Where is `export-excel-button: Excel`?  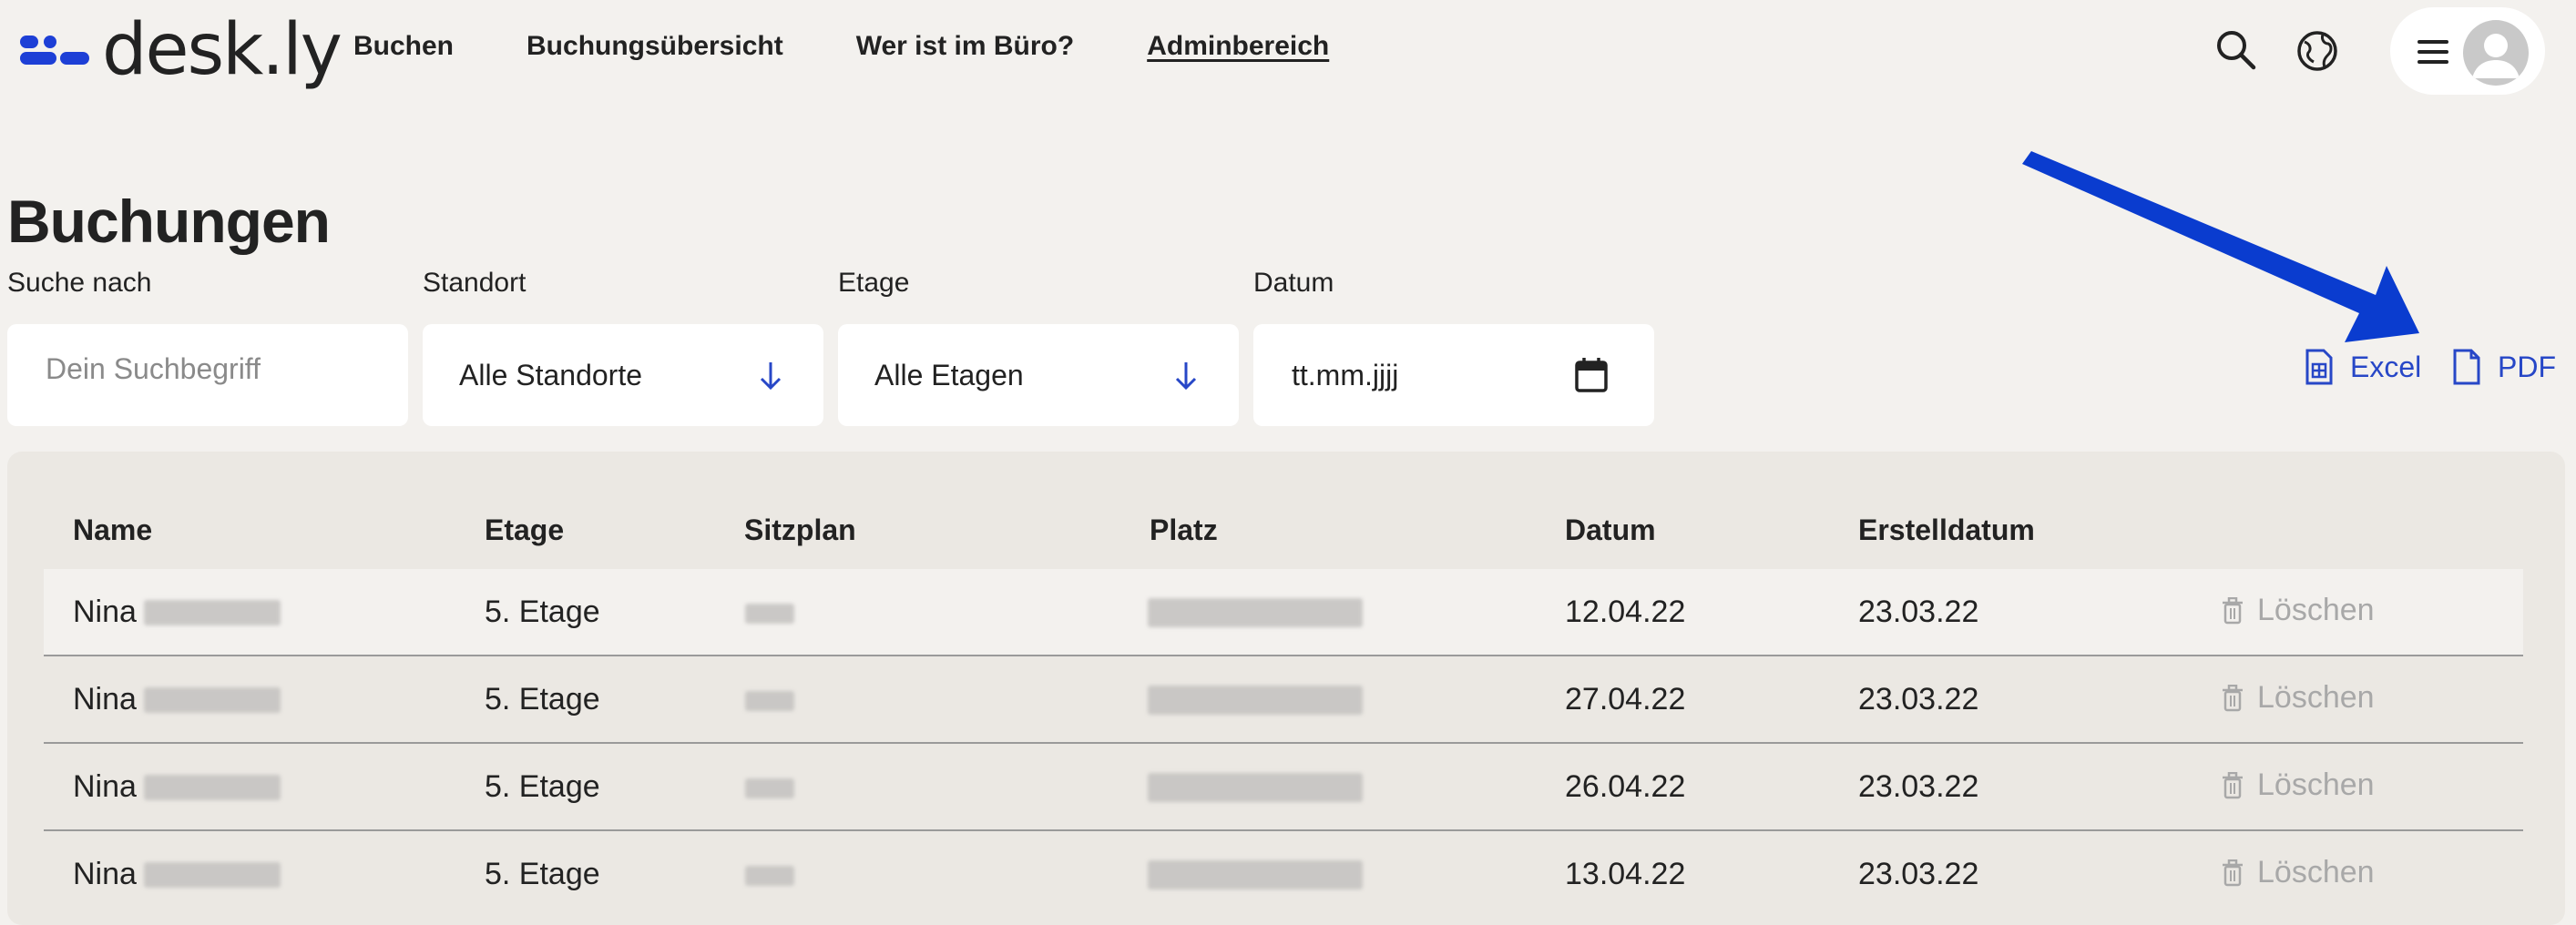
export-excel-button: Excel is located at coordinates (2363, 367).